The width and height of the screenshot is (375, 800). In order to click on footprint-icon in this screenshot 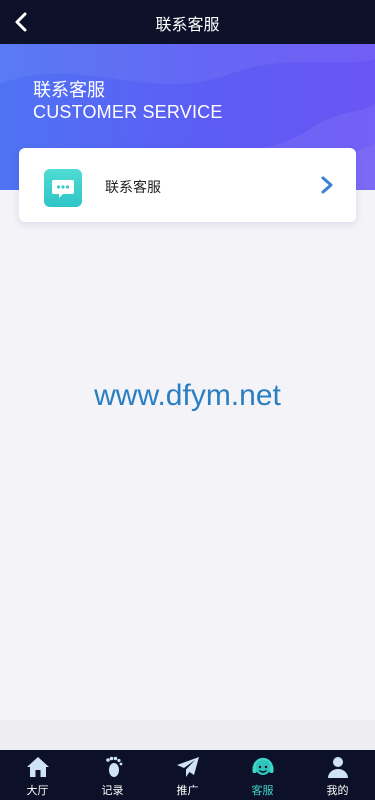, I will do `click(113, 766)`.